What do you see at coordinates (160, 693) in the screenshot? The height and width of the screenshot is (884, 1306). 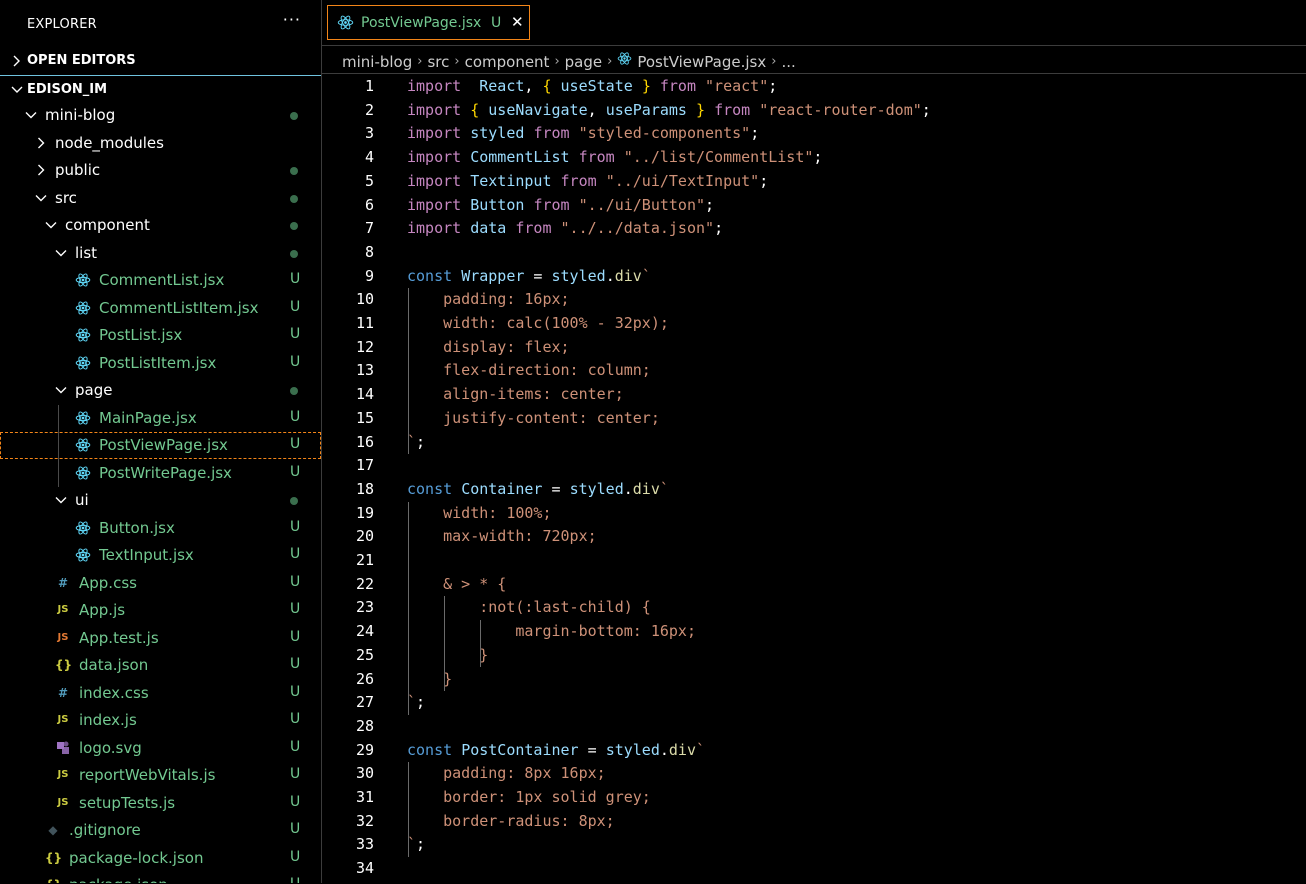 I see `tree-item: # index.css U` at bounding box center [160, 693].